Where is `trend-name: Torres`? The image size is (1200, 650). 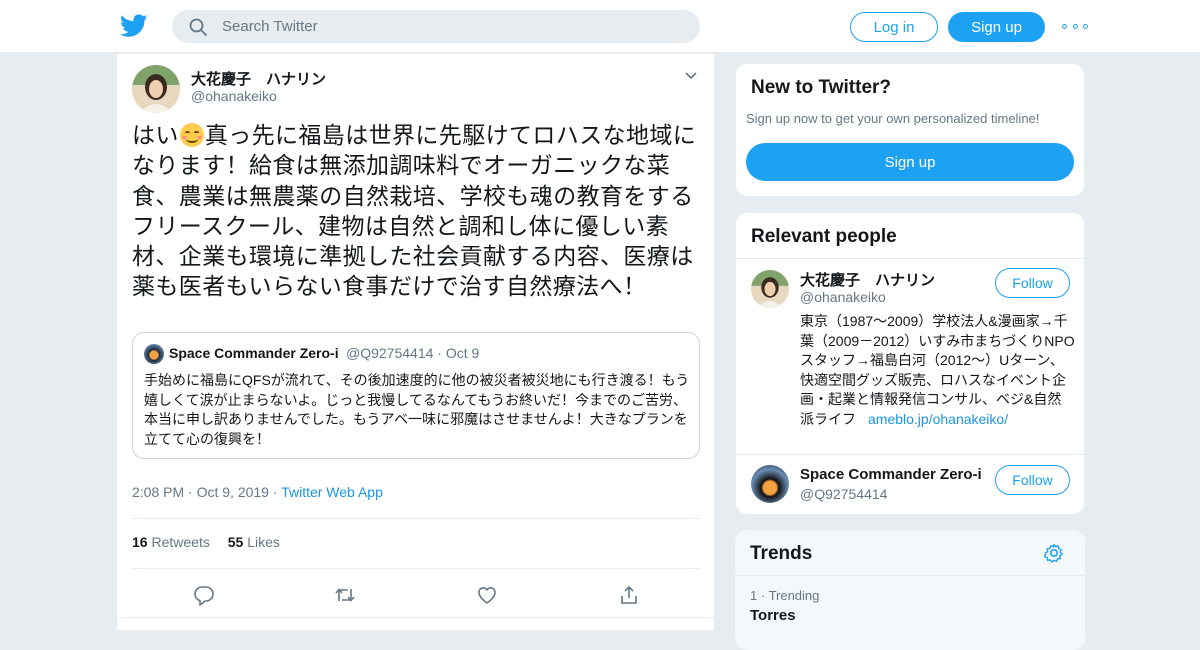
trend-name: Torres is located at coordinates (773, 615).